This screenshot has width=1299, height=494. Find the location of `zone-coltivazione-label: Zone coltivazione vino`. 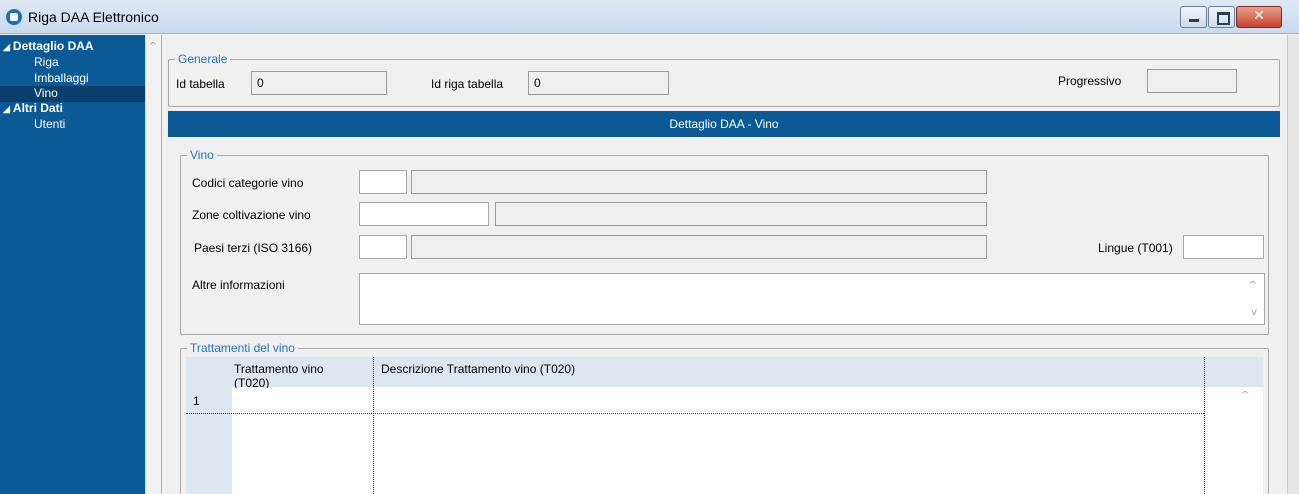

zone-coltivazione-label: Zone coltivazione vino is located at coordinates (251, 215).